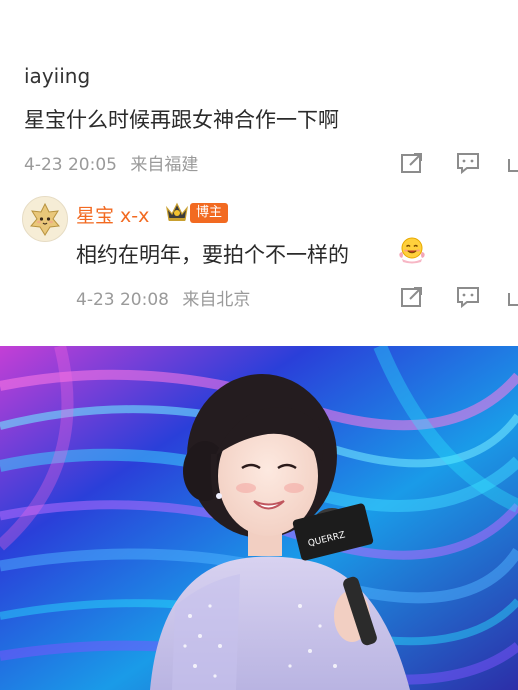  What do you see at coordinates (164, 165) in the screenshot?
I see `comment-location: 来自福建` at bounding box center [164, 165].